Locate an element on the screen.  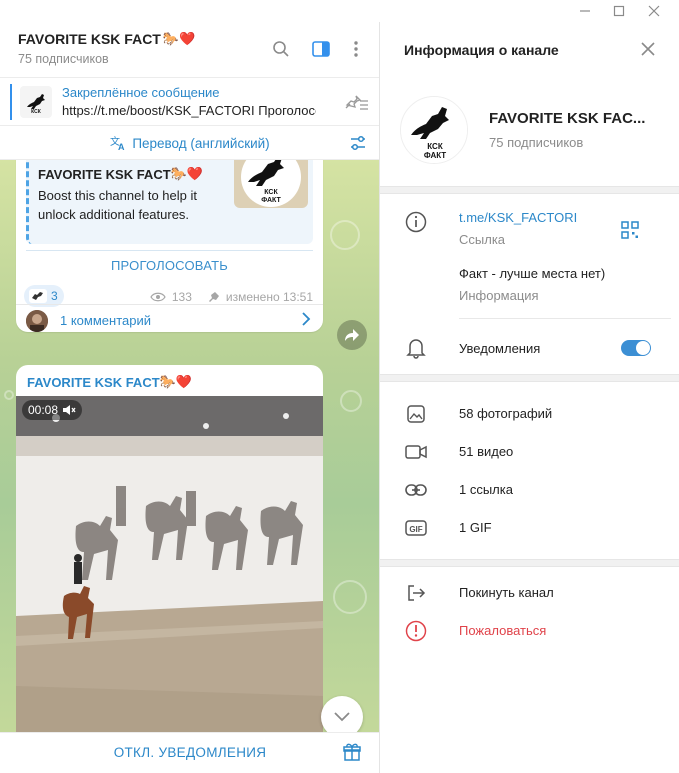
translate-bar: 文A Перевод (английский) is located at coordinates (189, 143).